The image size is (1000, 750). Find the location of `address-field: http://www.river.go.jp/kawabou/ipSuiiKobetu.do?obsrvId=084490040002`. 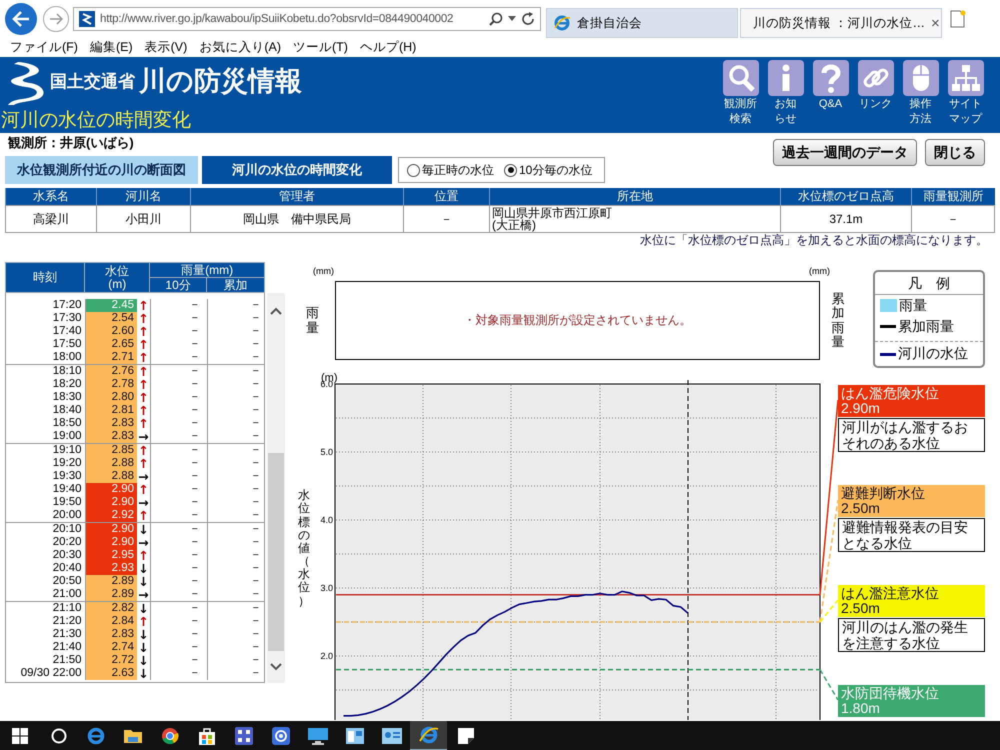

address-field: http://www.river.go.jp/kawabou/ipSuiiKobetu.do?obsrvId=084490040002 is located at coordinates (307, 19).